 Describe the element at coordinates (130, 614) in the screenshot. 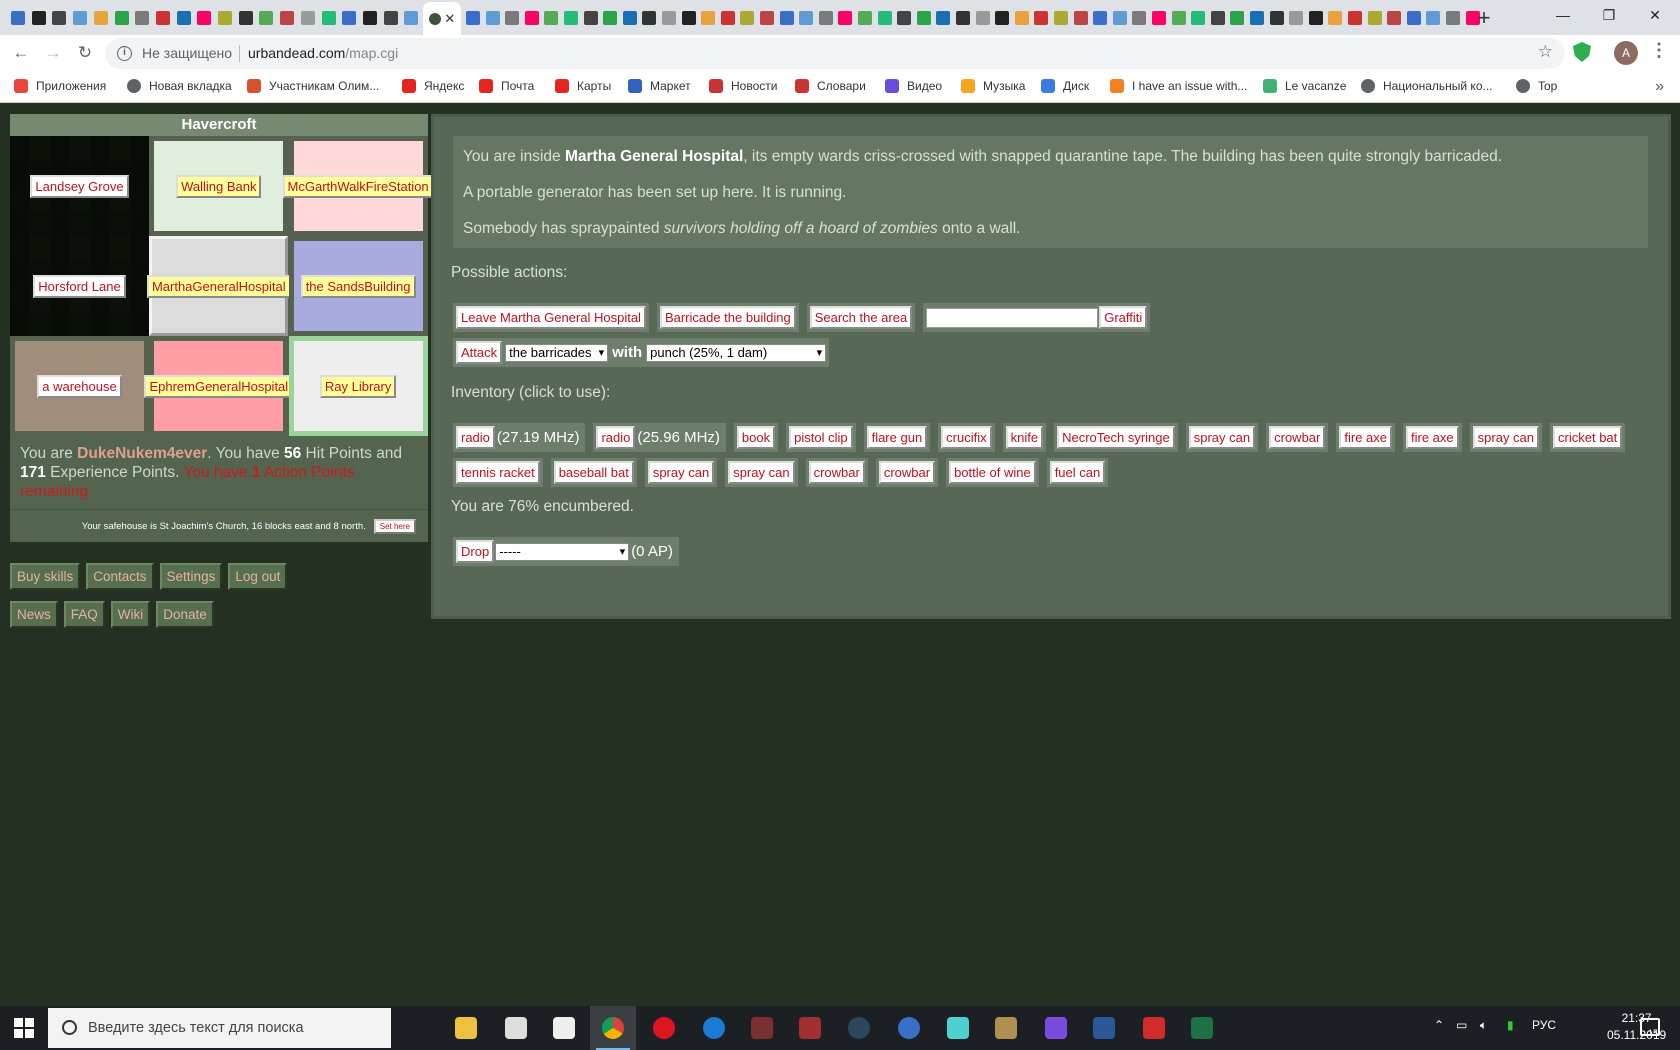

I see `wiki-link: Wiki` at that location.